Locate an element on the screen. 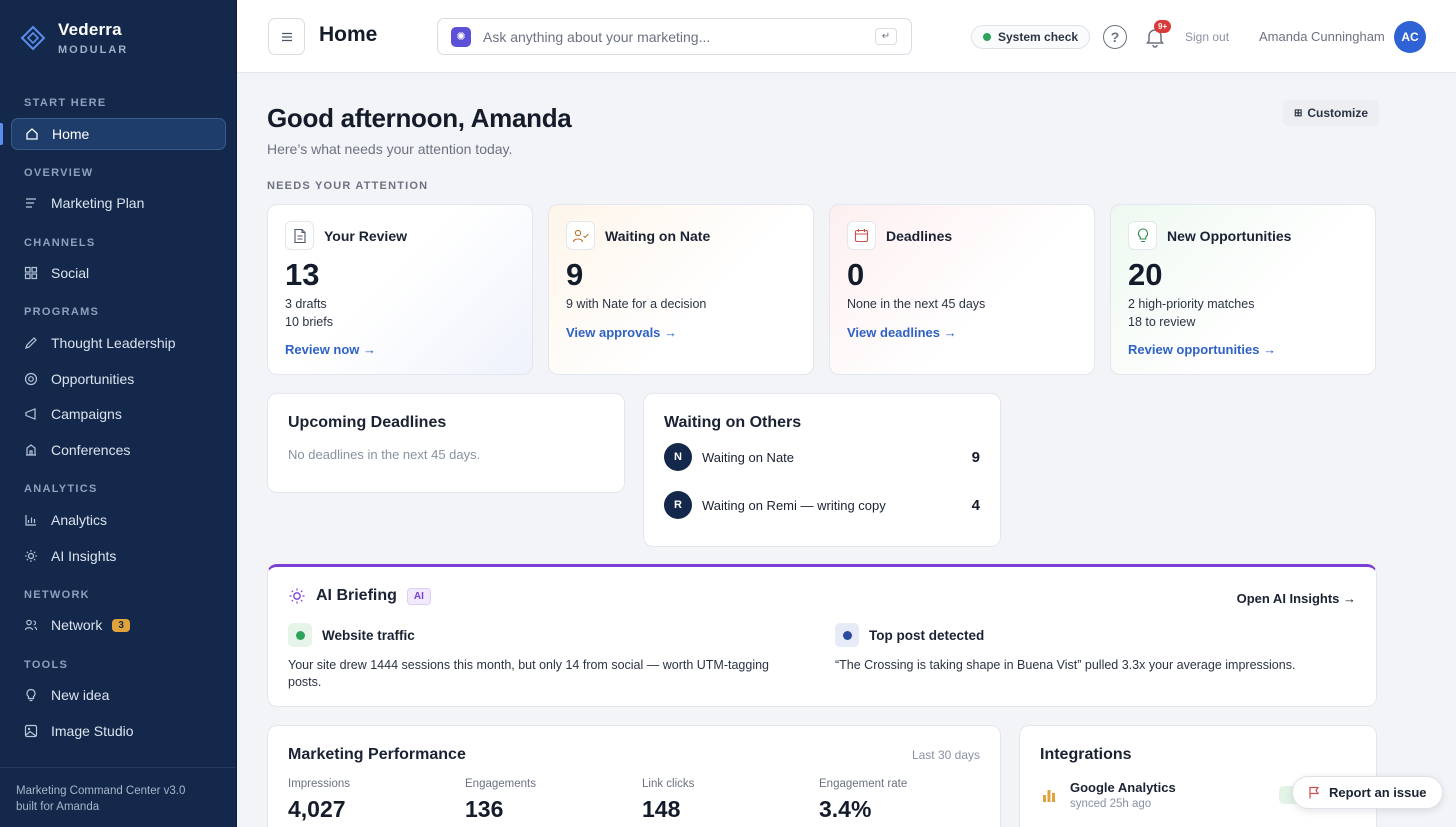 The height and width of the screenshot is (827, 1456). report-issue-label: Report an issue is located at coordinates (1378, 792).